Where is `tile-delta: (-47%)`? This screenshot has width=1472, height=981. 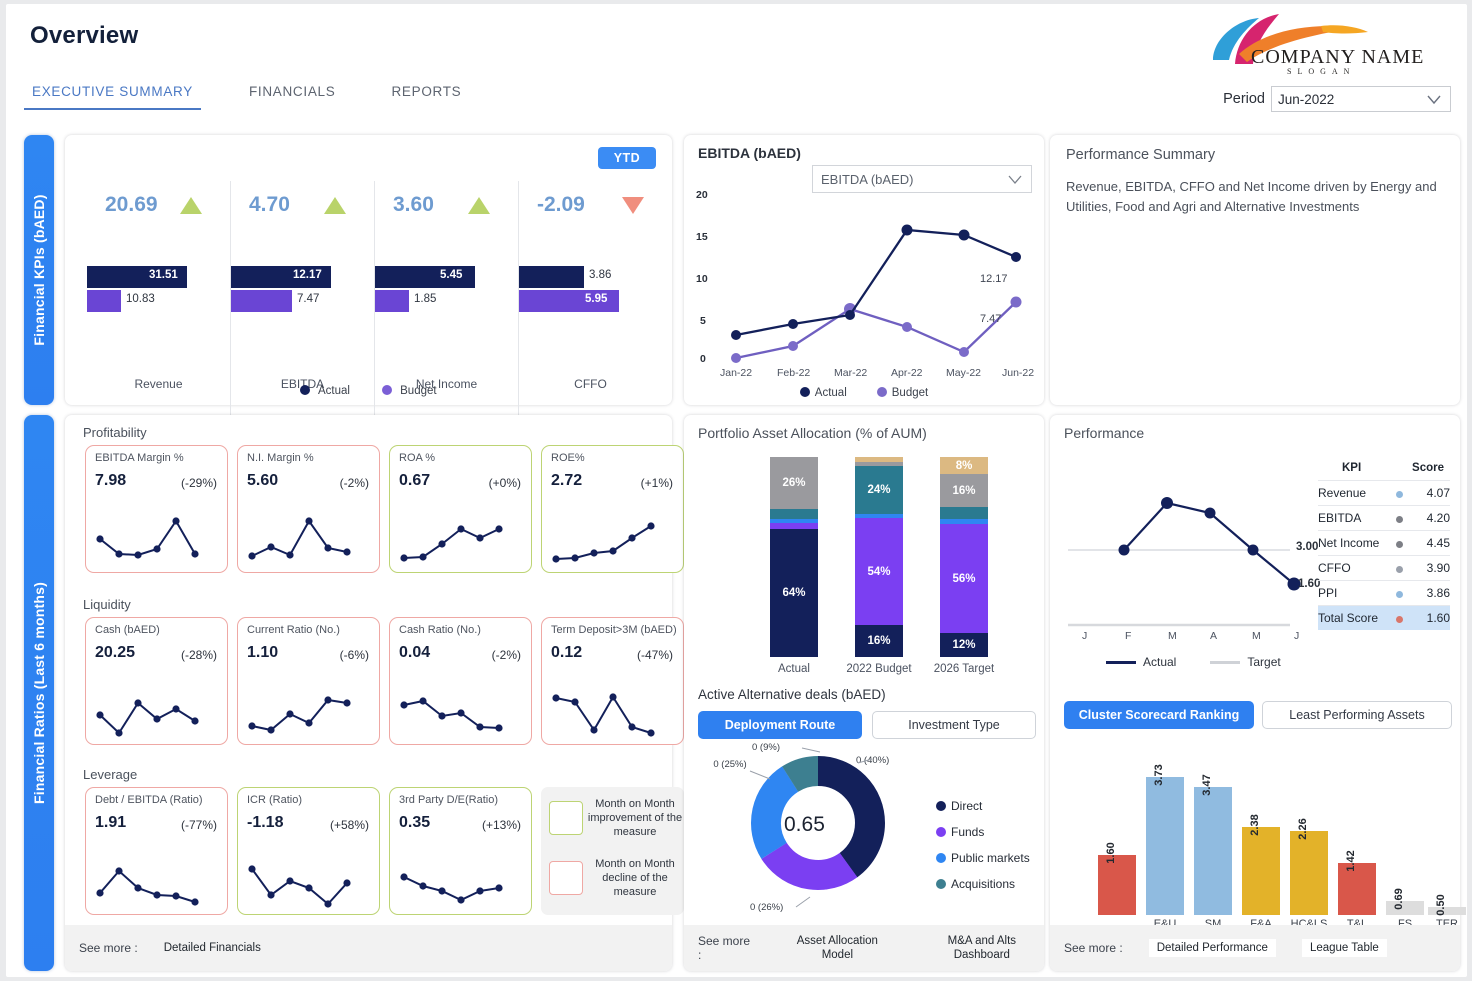 tile-delta: (-47%) is located at coordinates (654, 655).